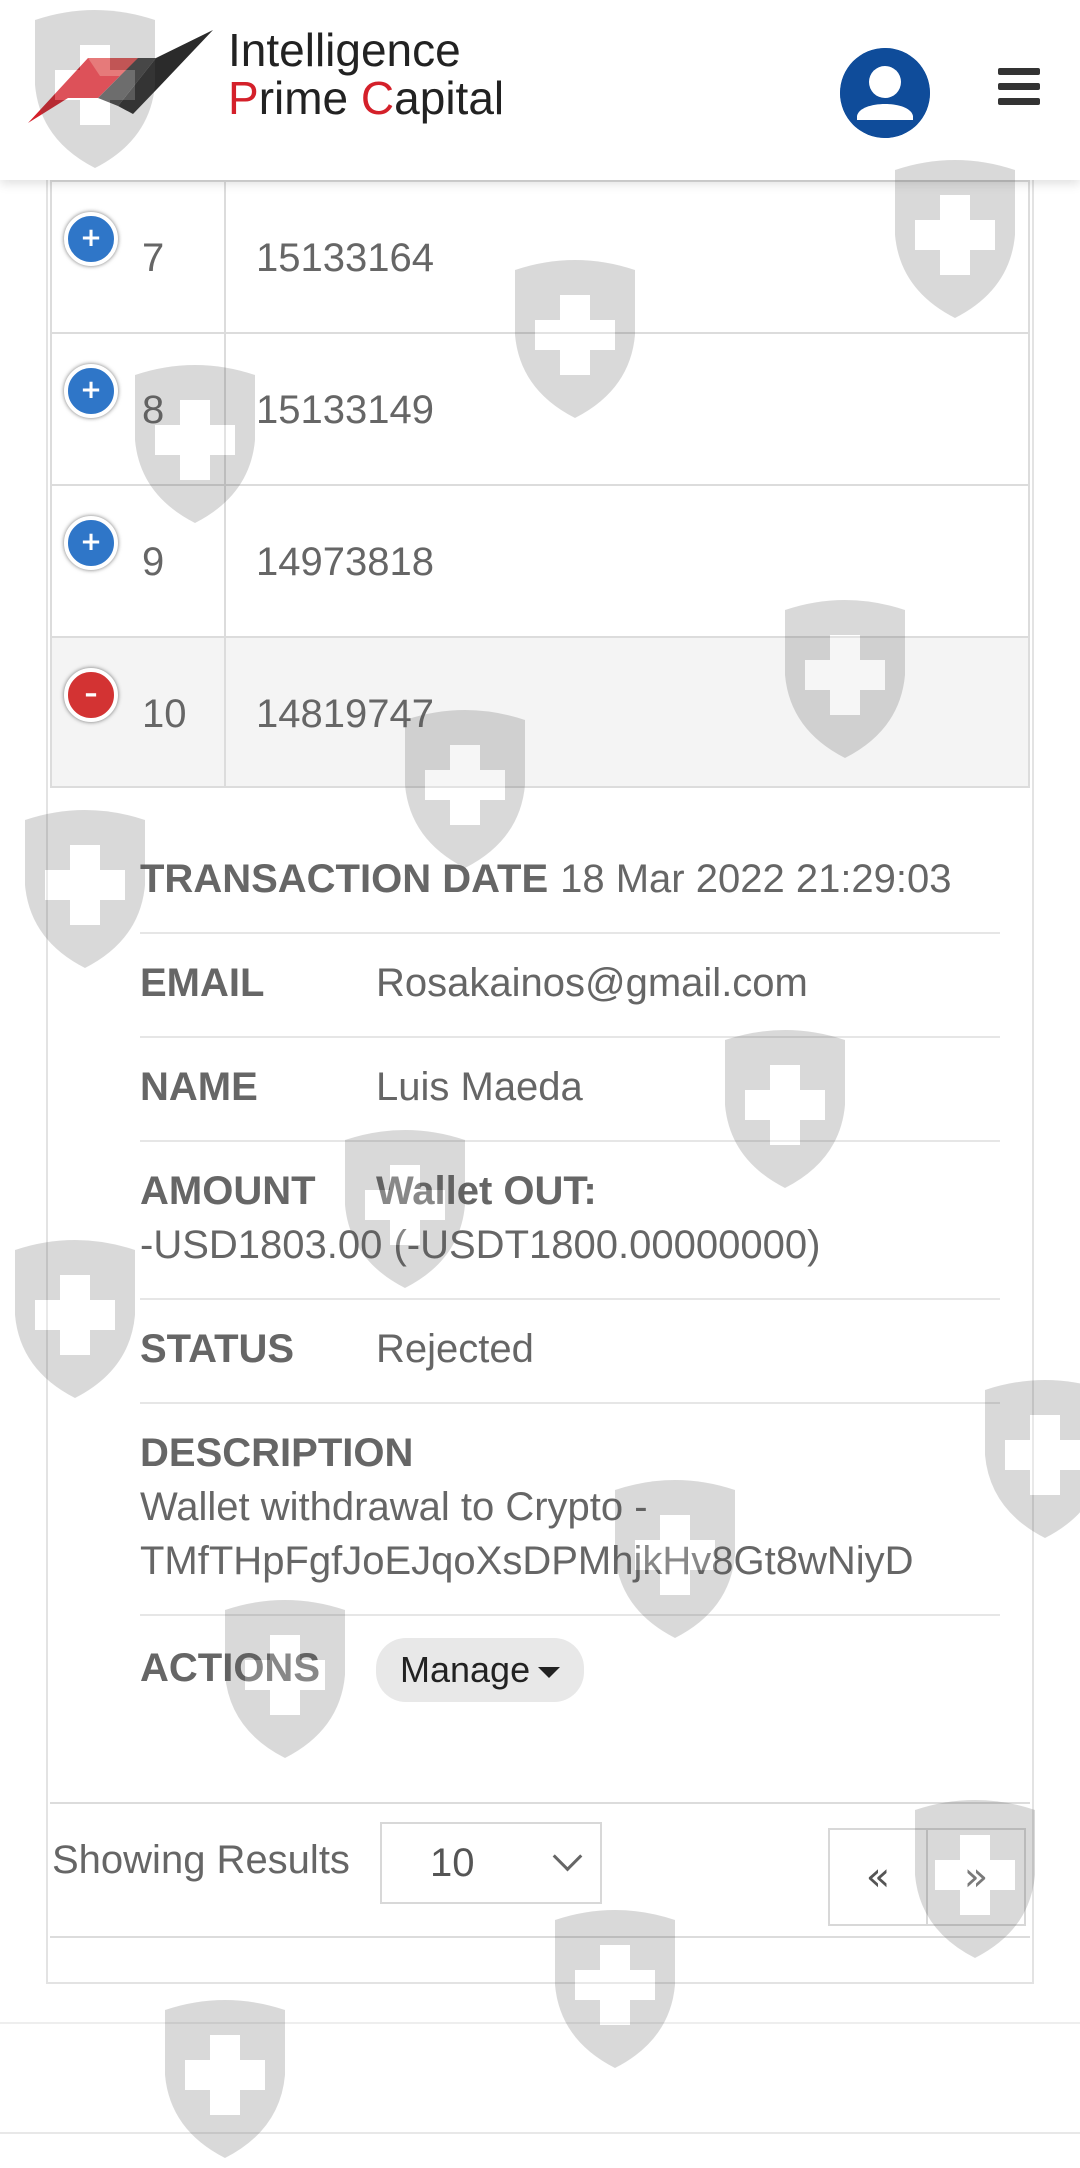  What do you see at coordinates (885, 93) in the screenshot?
I see `user-avatar-icon` at bounding box center [885, 93].